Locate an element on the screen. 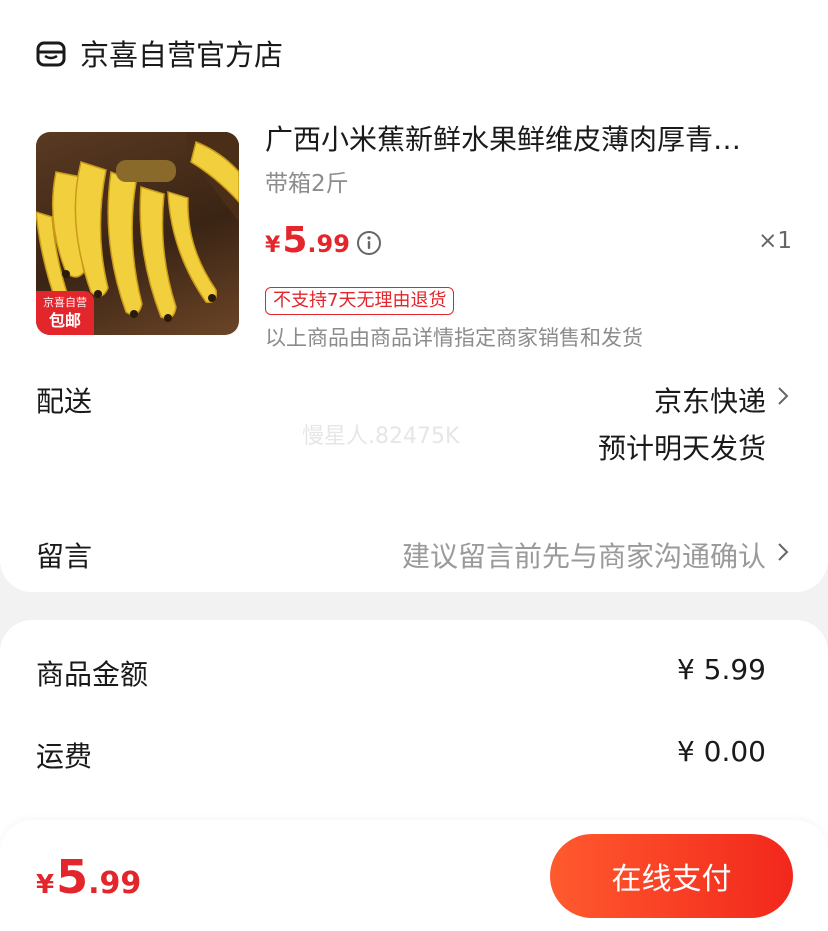  shipping-fee-value: ¥ 0.00 is located at coordinates (721, 751).